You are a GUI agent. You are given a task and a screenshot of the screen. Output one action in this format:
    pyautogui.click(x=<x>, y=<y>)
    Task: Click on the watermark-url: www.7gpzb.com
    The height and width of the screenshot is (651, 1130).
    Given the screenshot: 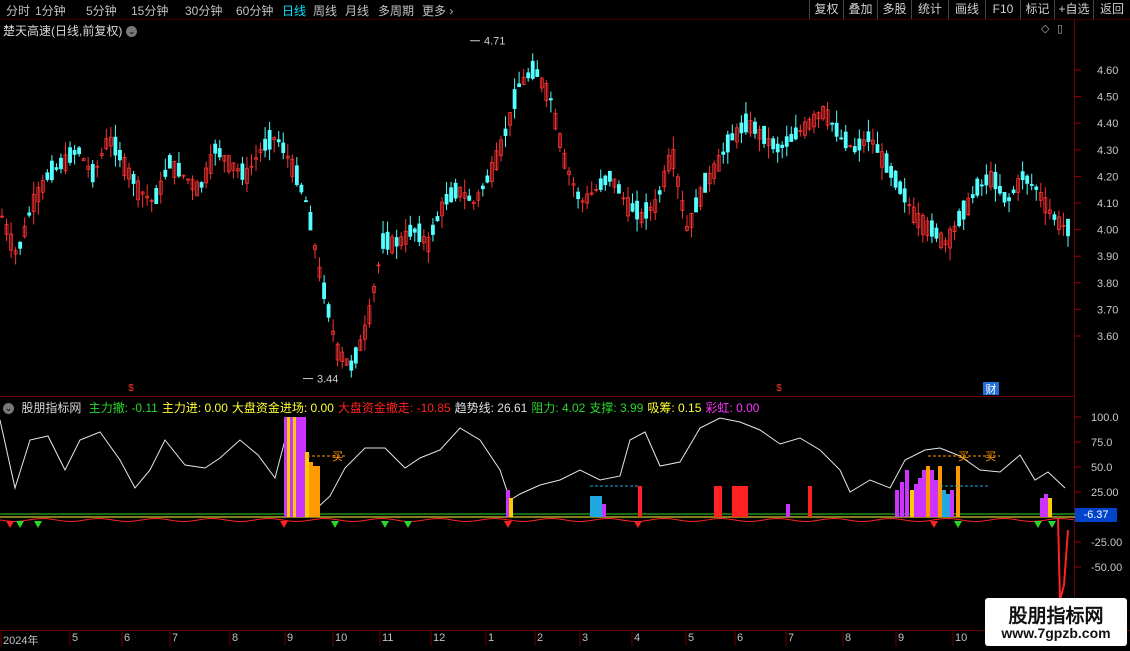 What is the action you would take?
    pyautogui.click(x=1056, y=633)
    